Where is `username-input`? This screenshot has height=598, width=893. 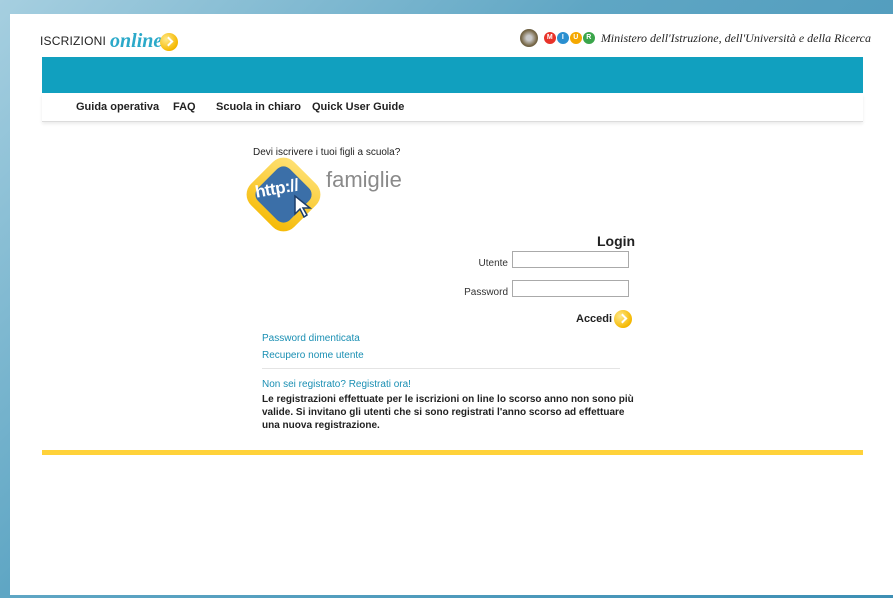 username-input is located at coordinates (570, 259).